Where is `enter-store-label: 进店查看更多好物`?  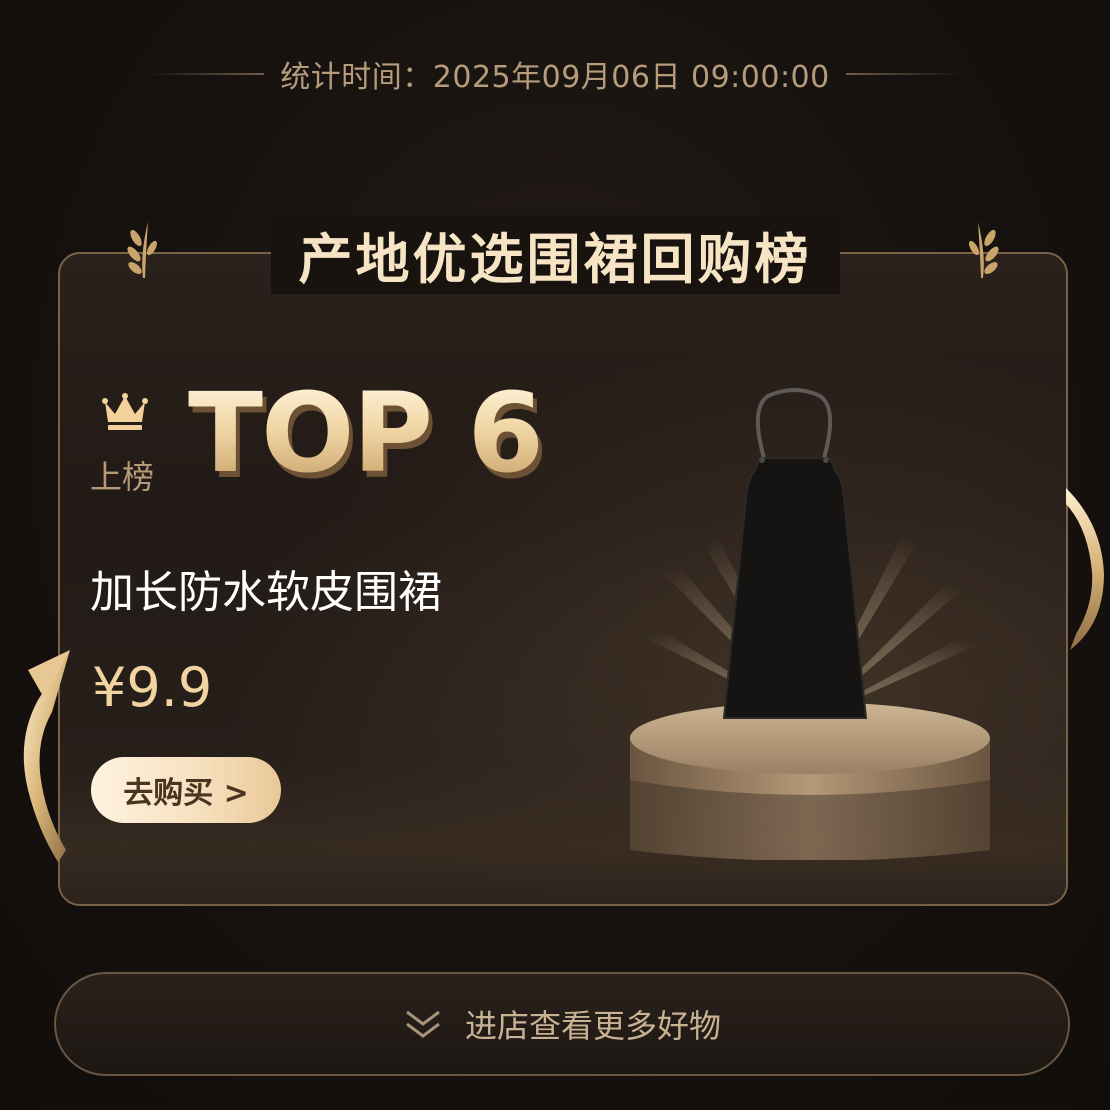 enter-store-label: 进店查看更多好物 is located at coordinates (592, 1026).